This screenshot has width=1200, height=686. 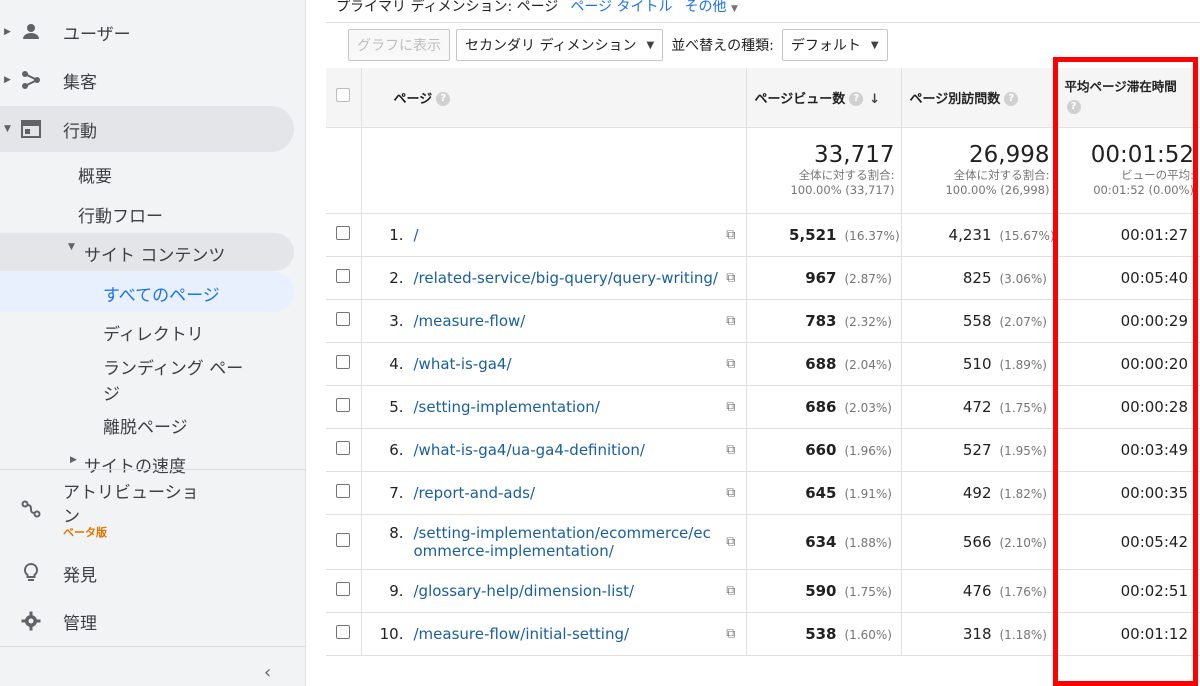 What do you see at coordinates (711, 8) in the screenshot?
I see `other-dimension-dropdown: その他 ▼` at bounding box center [711, 8].